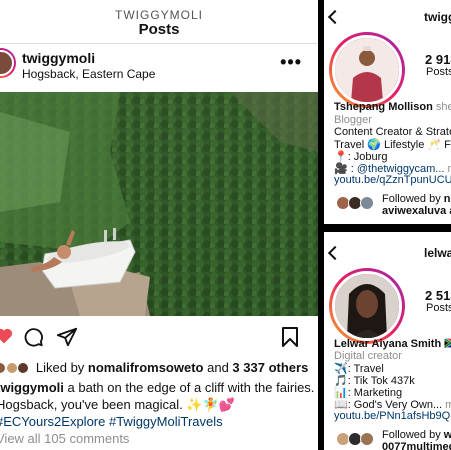 The width and height of the screenshot is (451, 450). What do you see at coordinates (7, 336) in the screenshot?
I see `like-icon` at bounding box center [7, 336].